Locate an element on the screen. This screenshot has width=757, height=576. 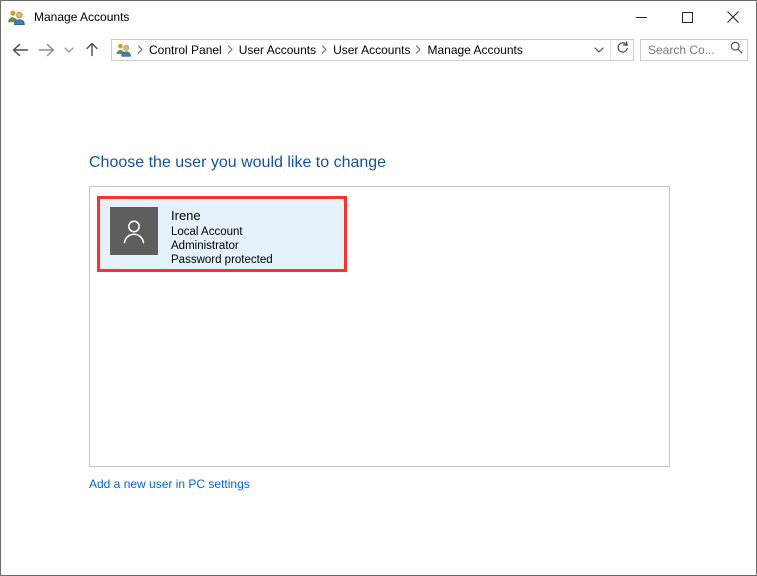
refresh-icon is located at coordinates (622, 49).